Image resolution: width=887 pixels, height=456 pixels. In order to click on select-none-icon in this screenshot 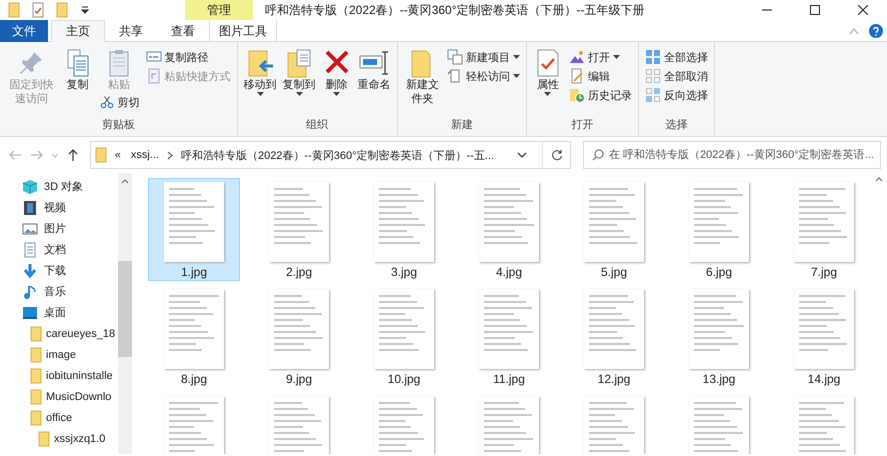, I will do `click(652, 76)`.